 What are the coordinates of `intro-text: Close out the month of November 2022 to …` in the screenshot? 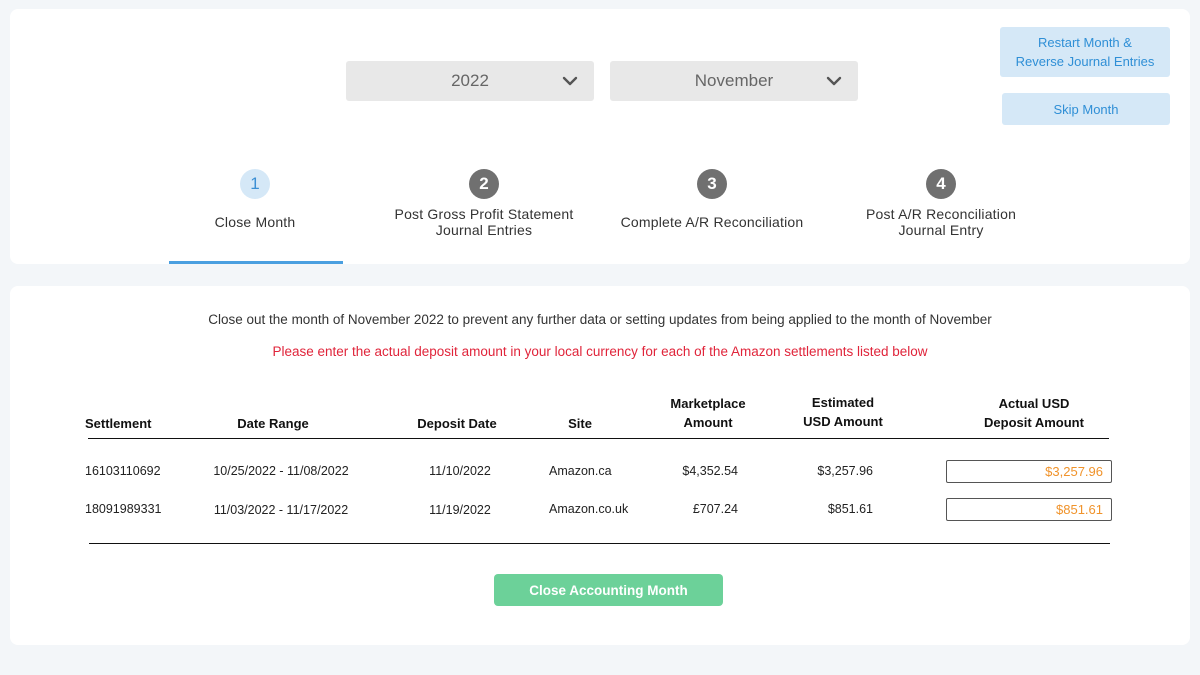 It's located at (600, 319).